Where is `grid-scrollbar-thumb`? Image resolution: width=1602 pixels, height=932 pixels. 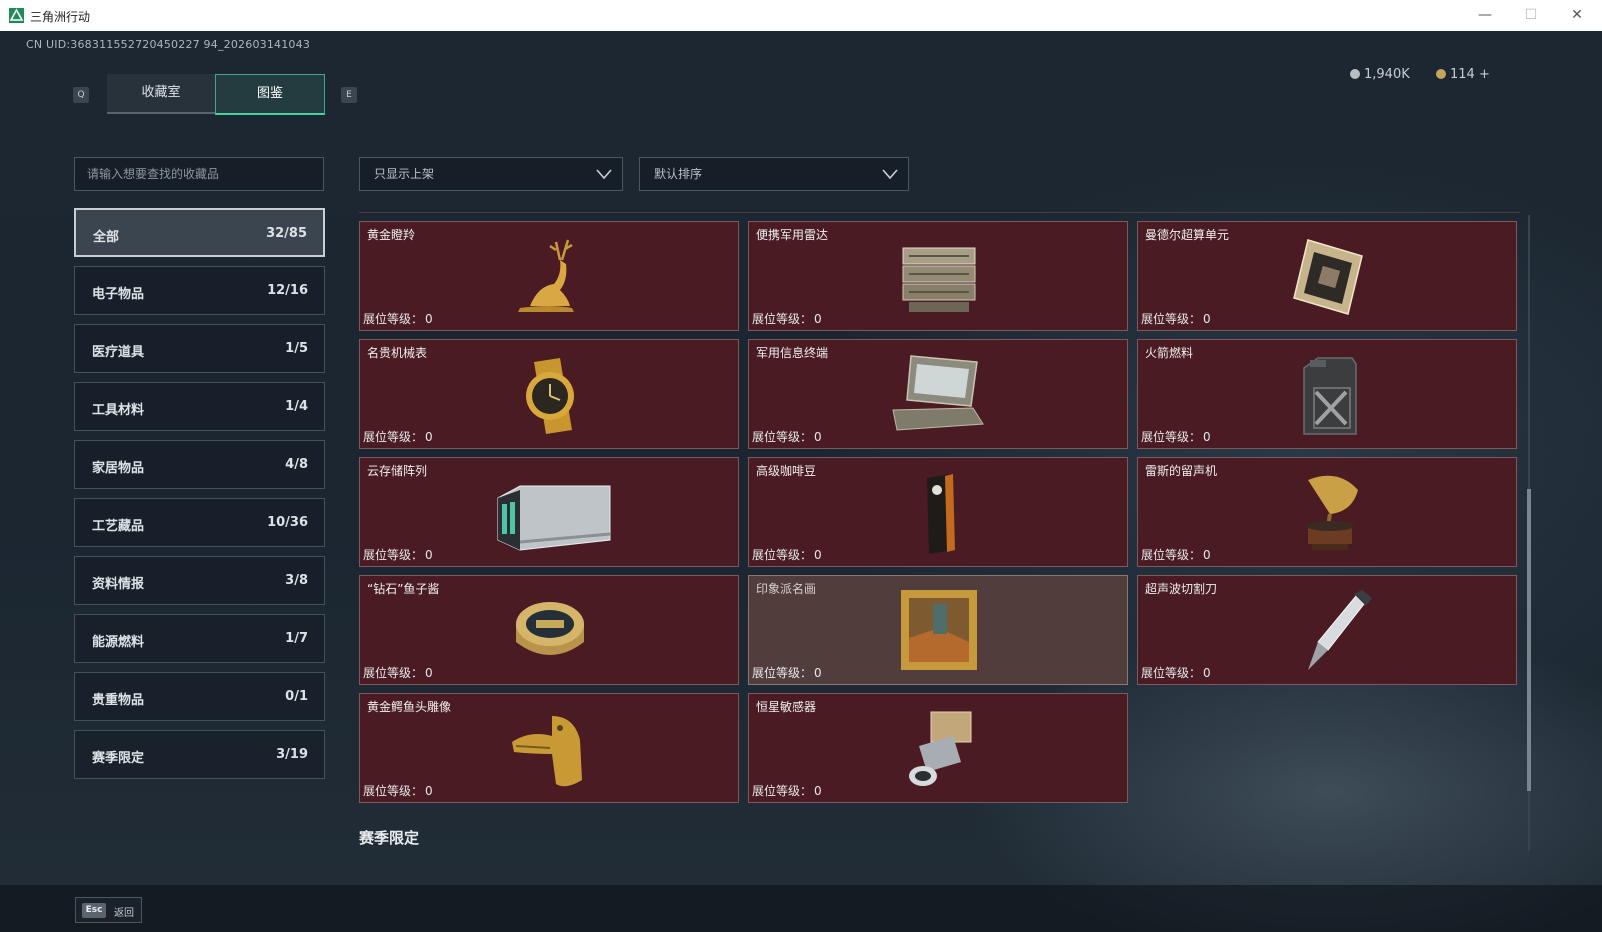 grid-scrollbar-thumb is located at coordinates (1529, 640).